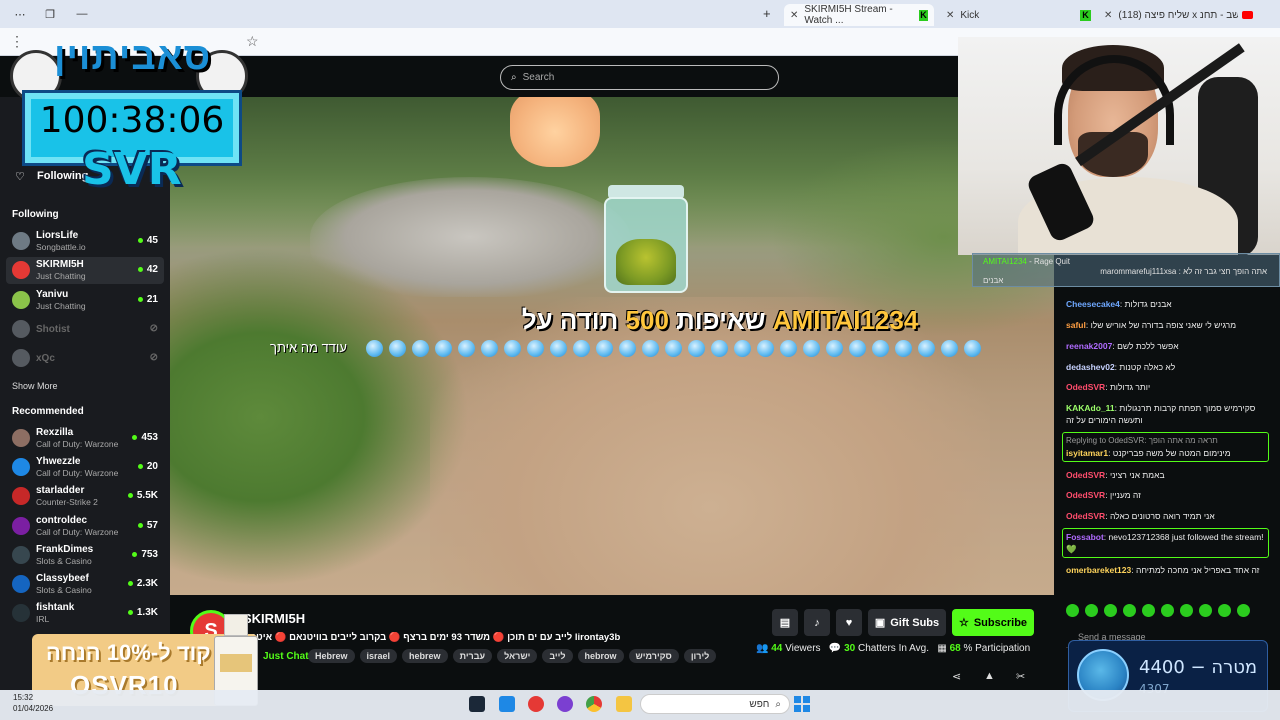  What do you see at coordinates (715, 704) in the screenshot?
I see `taskbar-search: חפש ⌕` at bounding box center [715, 704].